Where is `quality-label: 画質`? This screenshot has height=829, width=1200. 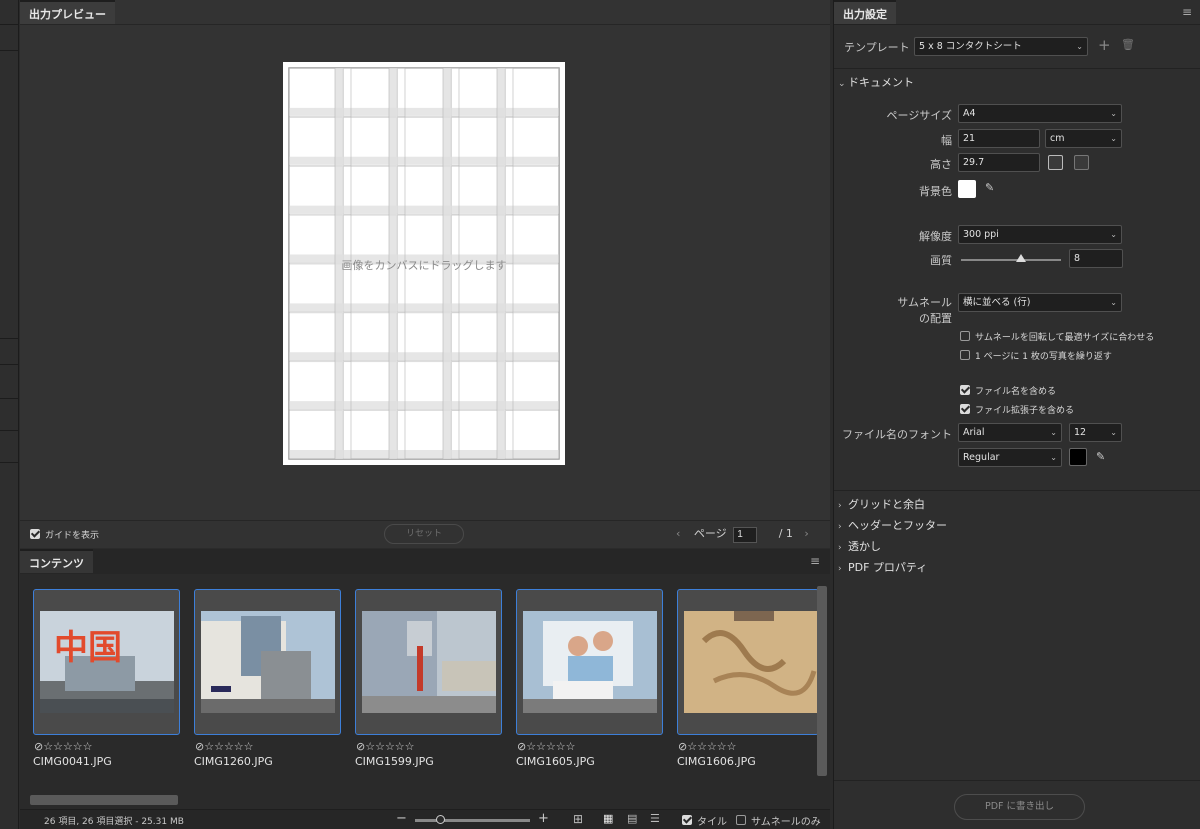
quality-label: 画質 is located at coordinates (941, 260).